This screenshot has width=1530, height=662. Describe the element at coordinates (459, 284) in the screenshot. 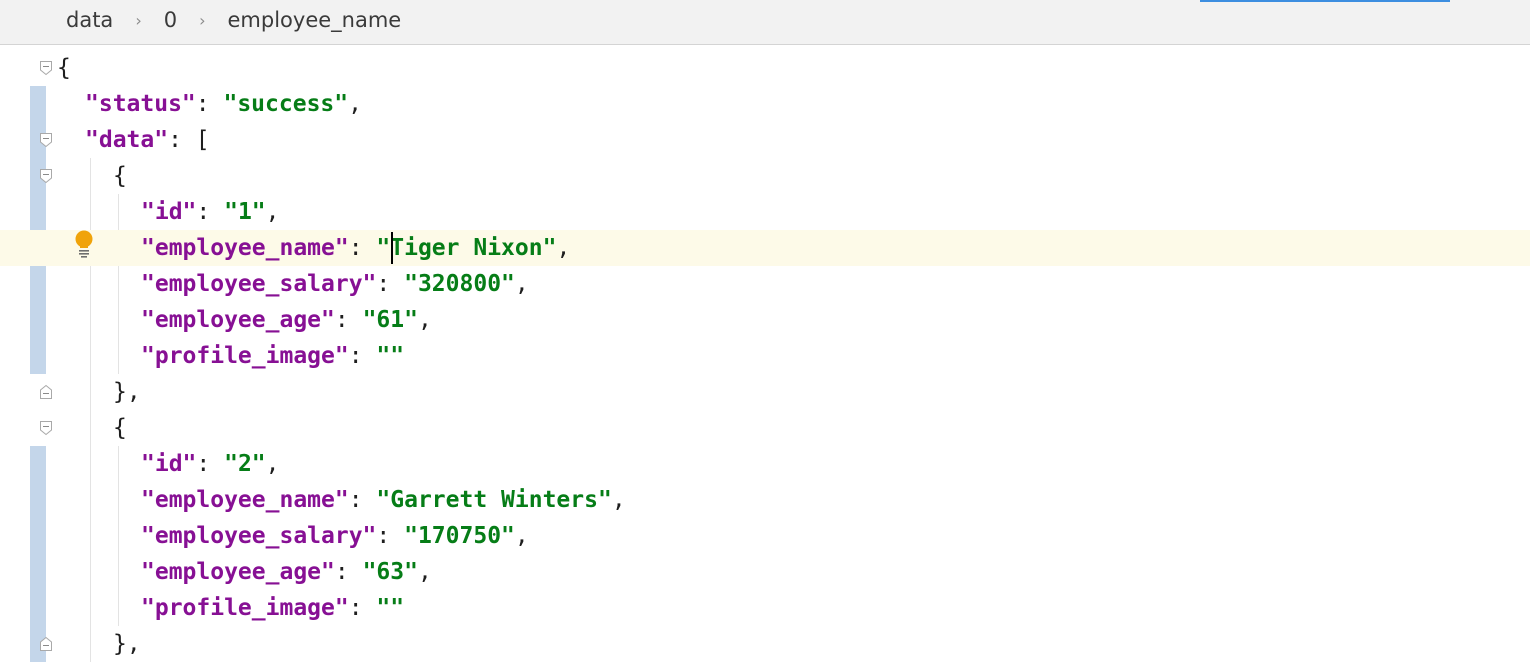

I see `json-string: "320800"` at that location.